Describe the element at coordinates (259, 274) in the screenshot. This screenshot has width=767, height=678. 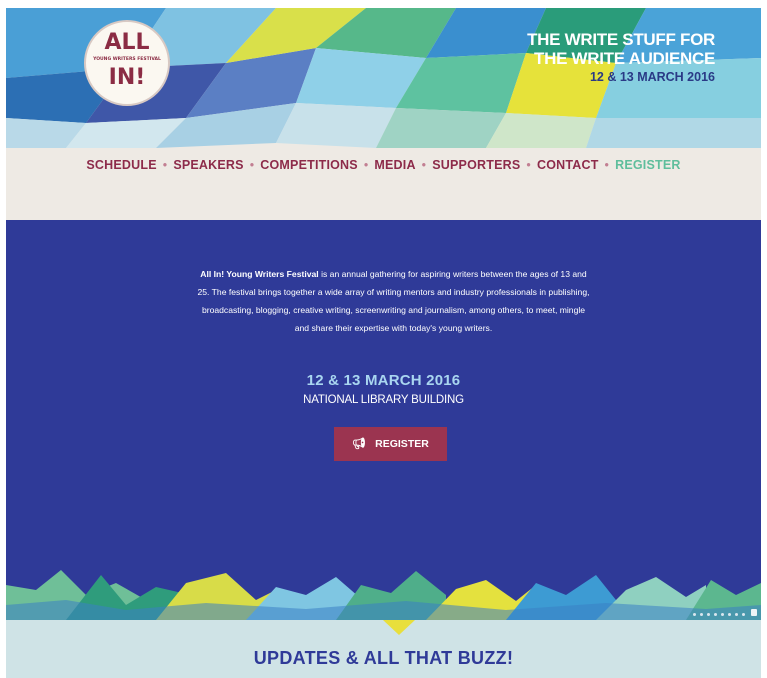
I see `intro-festival-name: All In! Young Writers Festival` at that location.